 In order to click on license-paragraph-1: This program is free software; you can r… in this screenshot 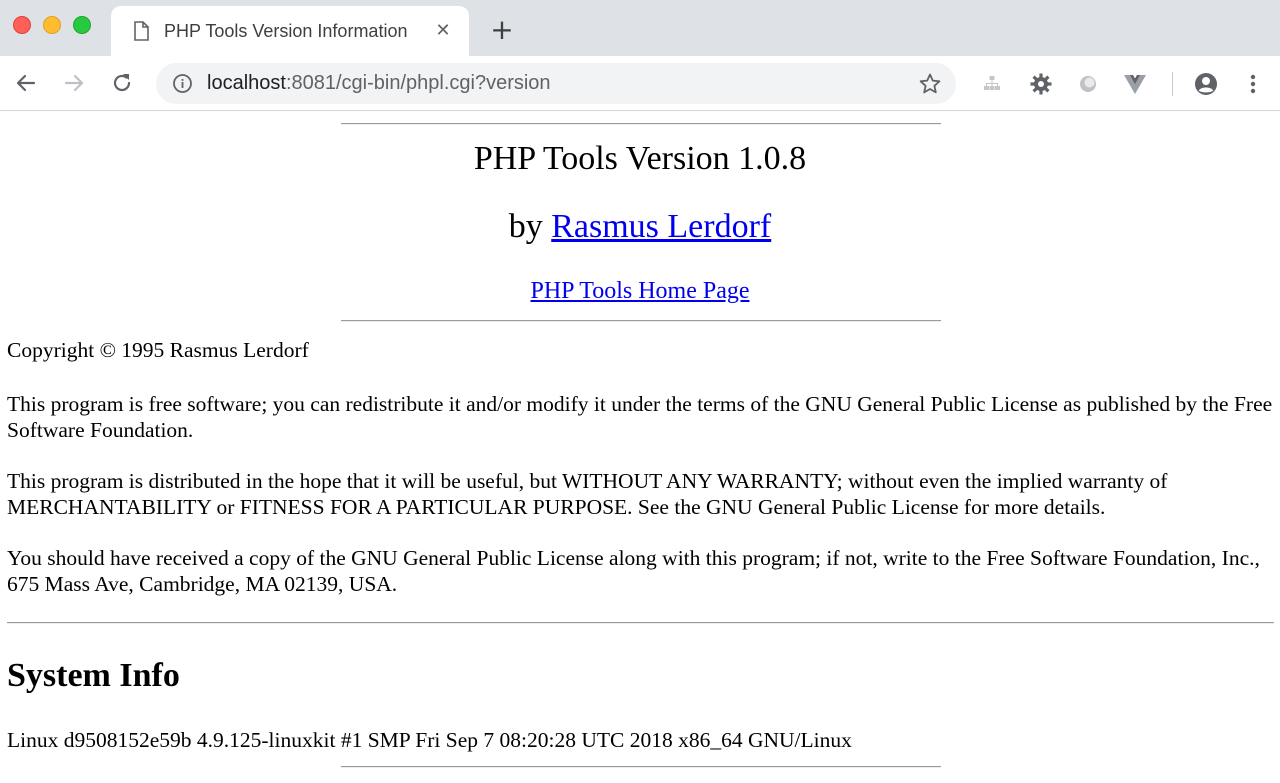, I will do `click(640, 417)`.